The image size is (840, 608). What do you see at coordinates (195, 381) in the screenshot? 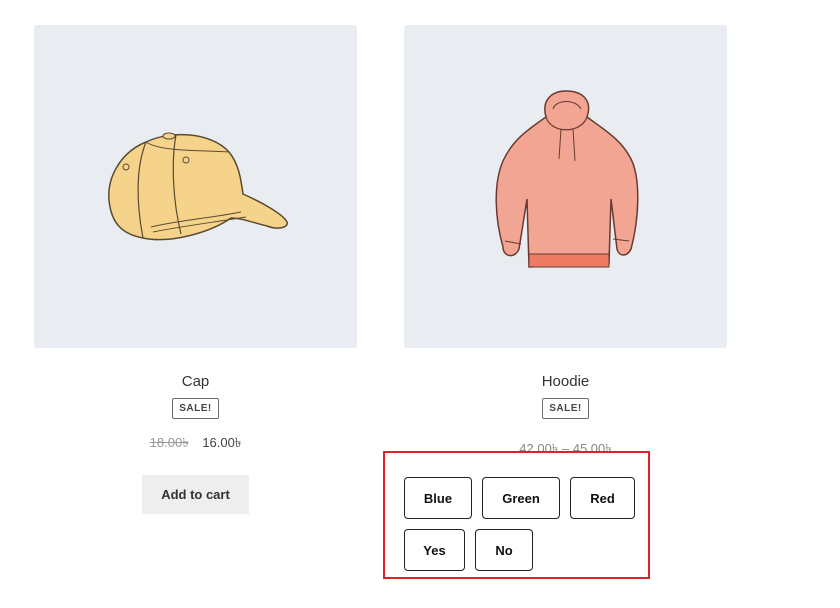
I see `product-title-cap: Cap` at bounding box center [195, 381].